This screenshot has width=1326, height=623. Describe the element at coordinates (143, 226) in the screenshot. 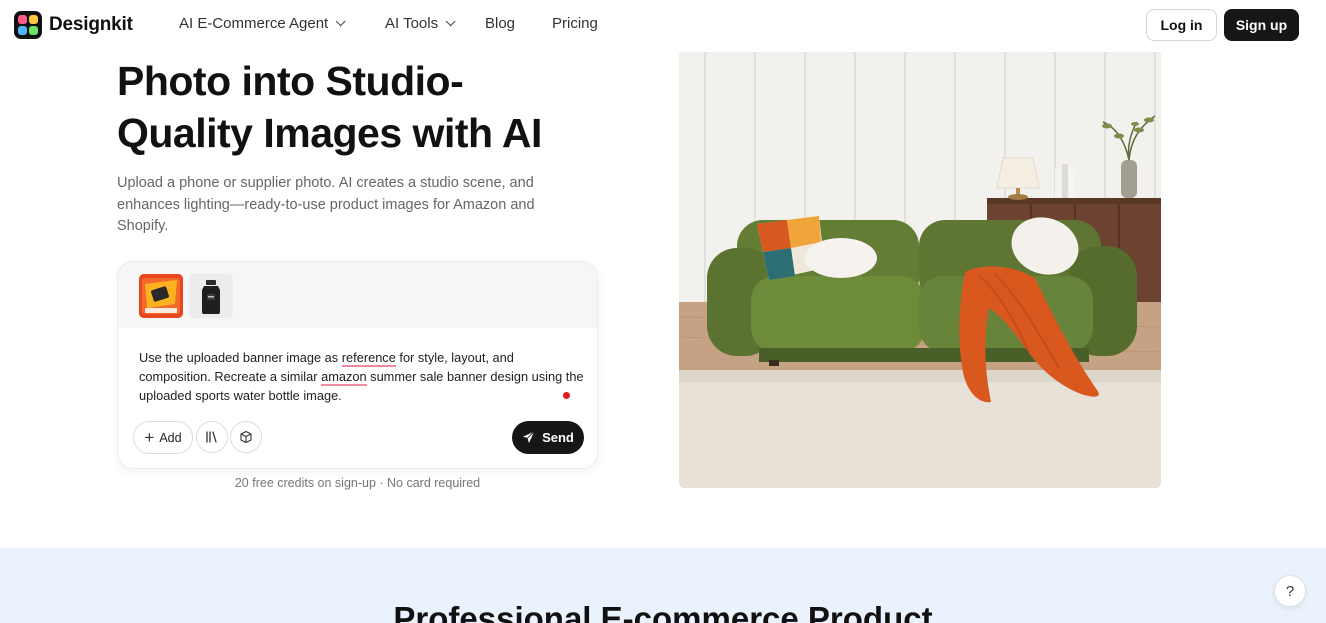

I see `hero-subtitle-line-3: Shopify.` at that location.